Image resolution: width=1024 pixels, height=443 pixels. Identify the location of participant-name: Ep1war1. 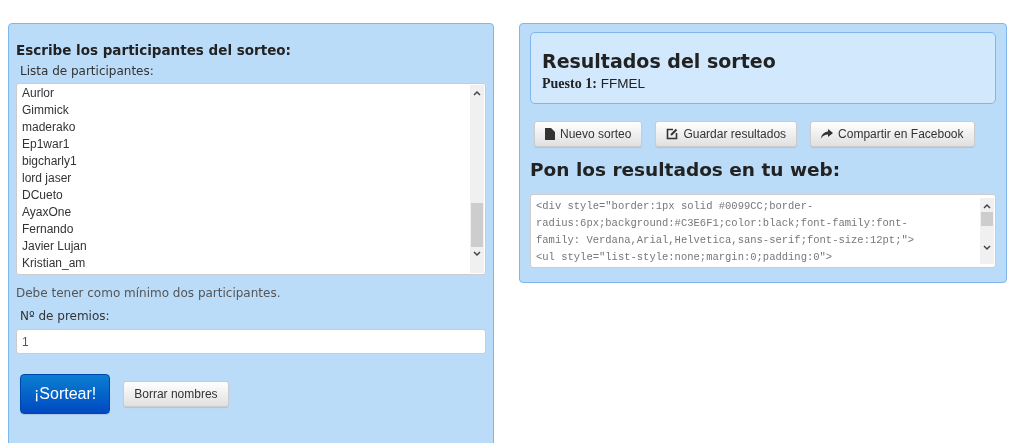
(46, 144).